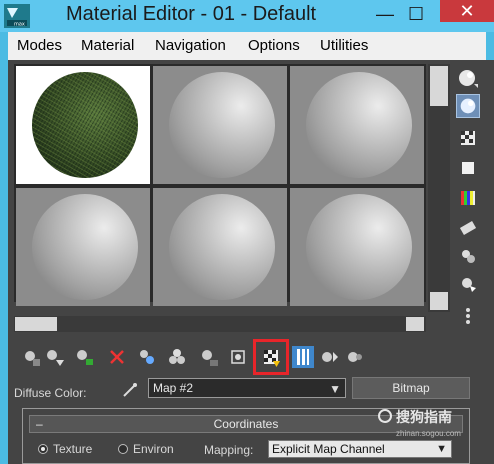  What do you see at coordinates (468, 106) in the screenshot?
I see `backlight-icon` at bounding box center [468, 106].